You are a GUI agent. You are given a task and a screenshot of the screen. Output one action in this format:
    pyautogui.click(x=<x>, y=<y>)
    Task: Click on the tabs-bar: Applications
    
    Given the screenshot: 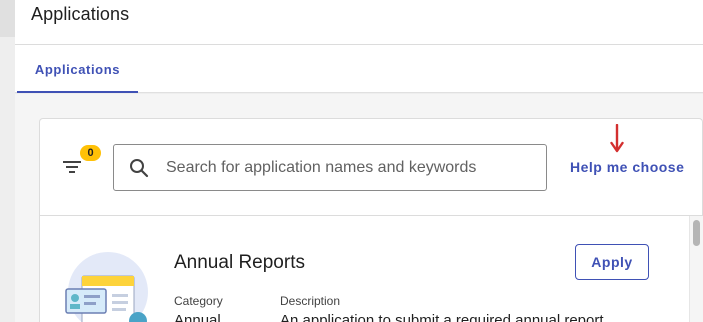 What is the action you would take?
    pyautogui.click(x=359, y=68)
    